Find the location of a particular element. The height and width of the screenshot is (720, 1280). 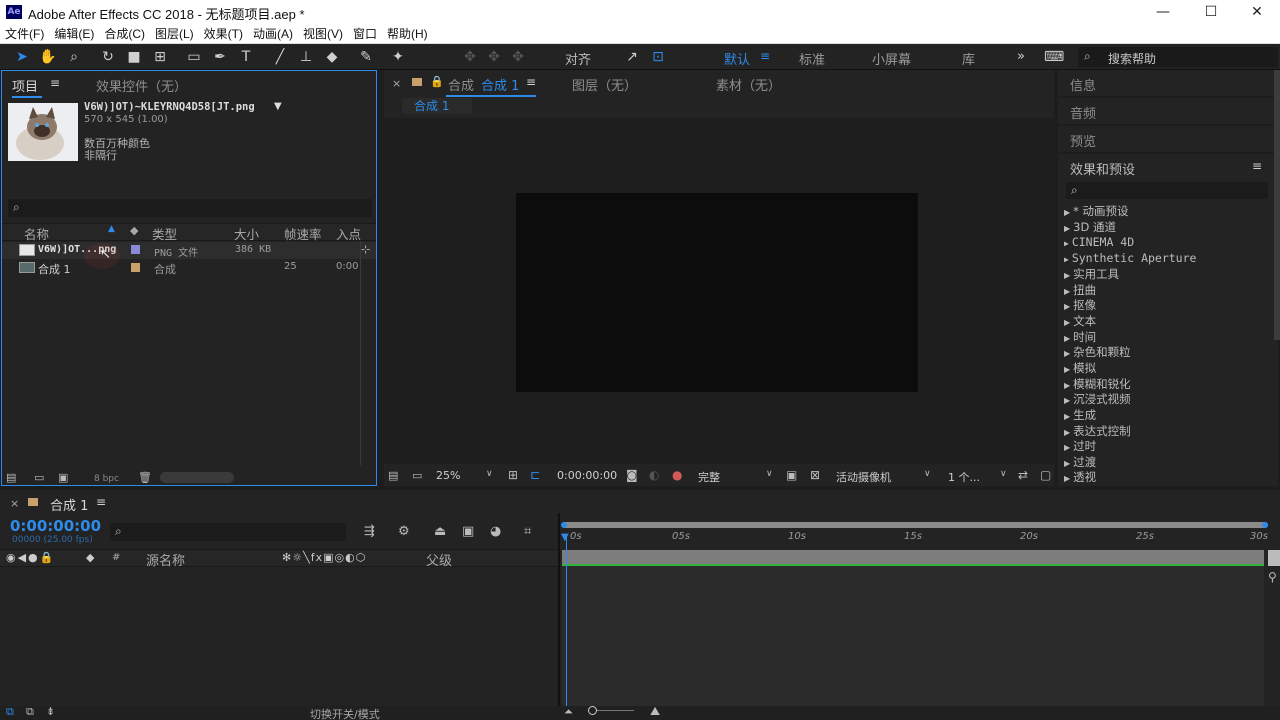

composition-menu-icon: ≡ is located at coordinates (531, 82).